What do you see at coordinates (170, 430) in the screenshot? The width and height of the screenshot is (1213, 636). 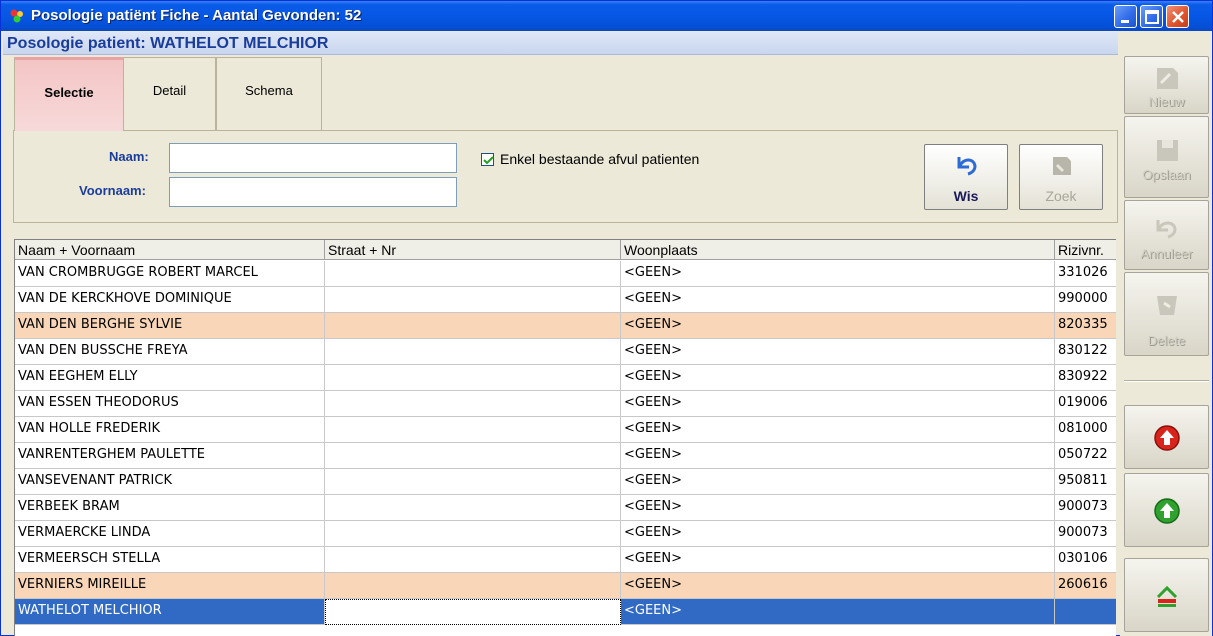 I see `cell-naam: VAN HOLLE FREDERIK` at bounding box center [170, 430].